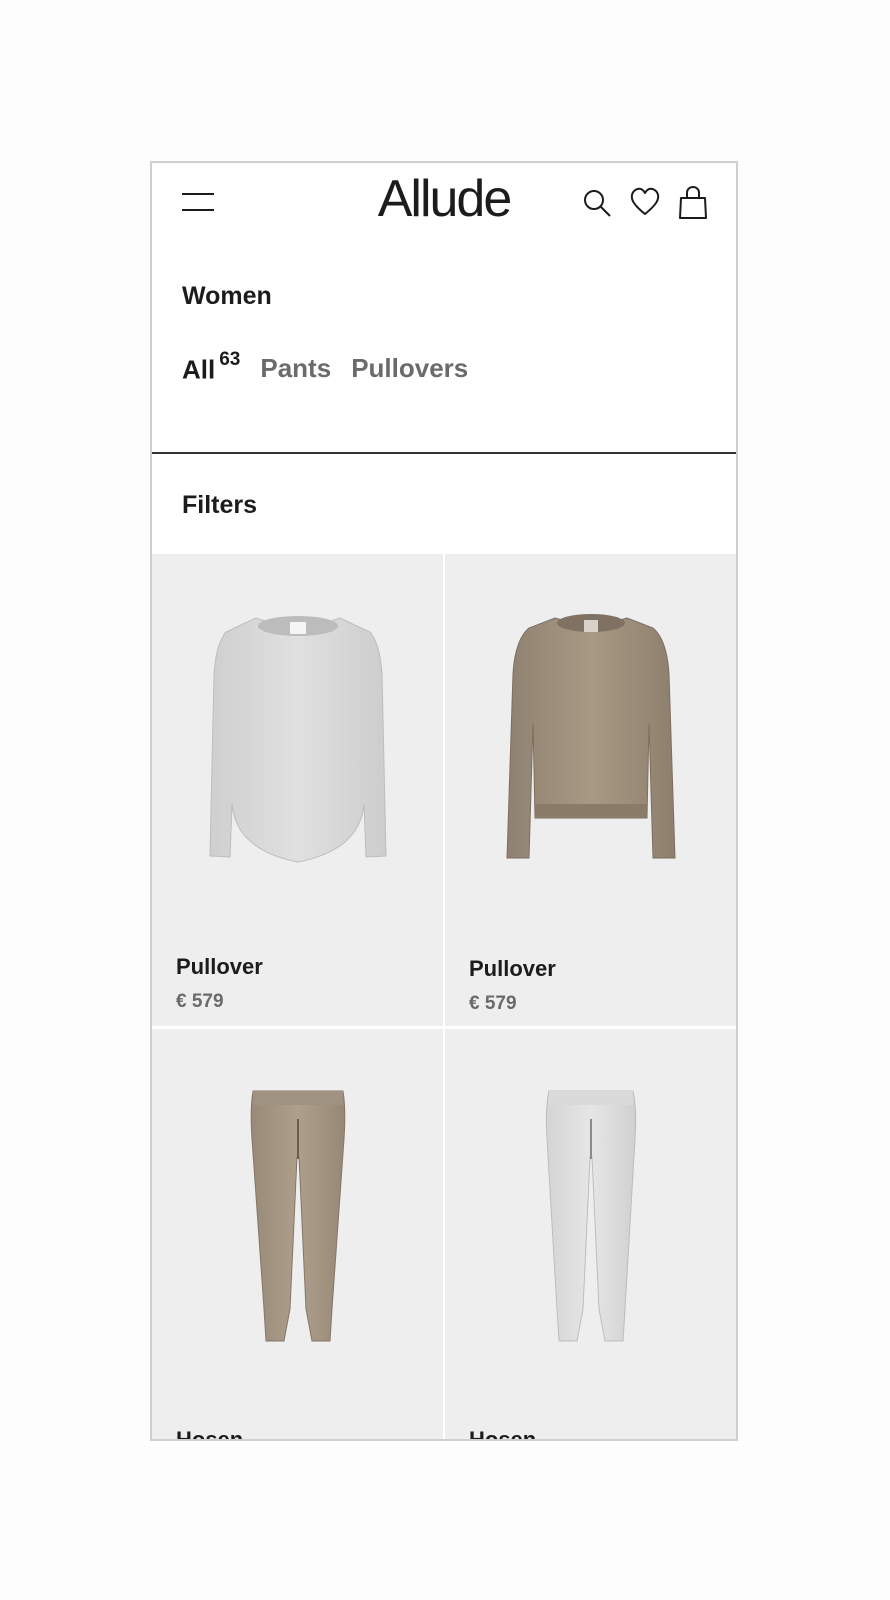  I want to click on heart-icon, so click(645, 202).